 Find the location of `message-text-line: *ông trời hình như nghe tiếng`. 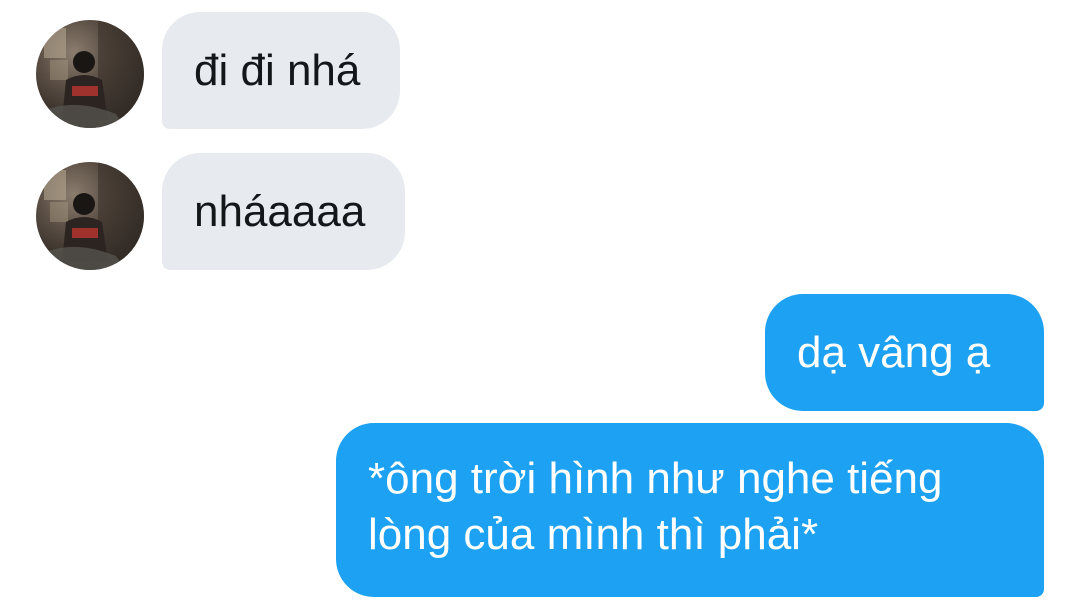

message-text-line: *ông trời hình như nghe tiếng is located at coordinates (655, 478).